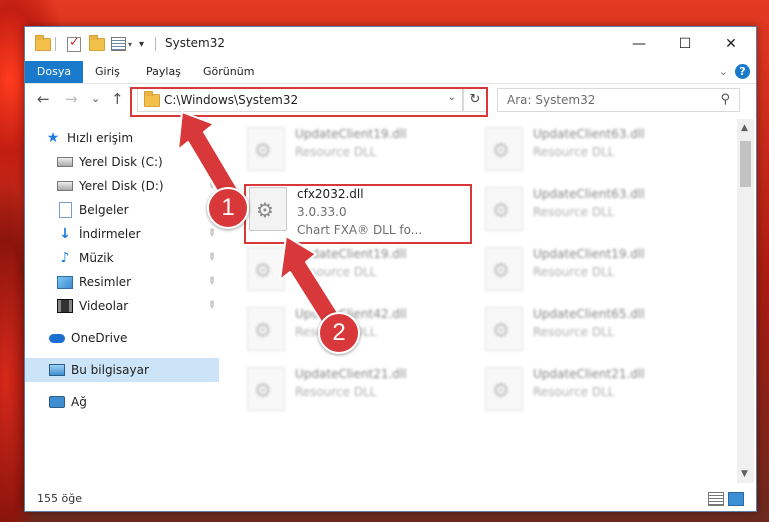 This screenshot has height=522, width=769. What do you see at coordinates (390, 44) in the screenshot?
I see `title-bar: ▾ ▾ System32 — ☐ ✕` at bounding box center [390, 44].